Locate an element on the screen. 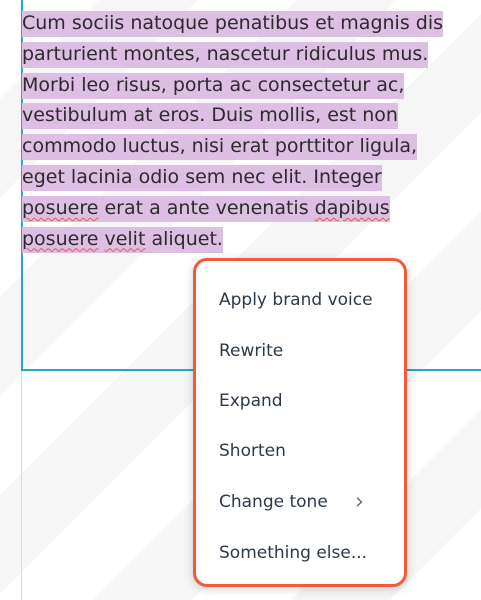  menu-item-label: Apply brand voice is located at coordinates (296, 300).